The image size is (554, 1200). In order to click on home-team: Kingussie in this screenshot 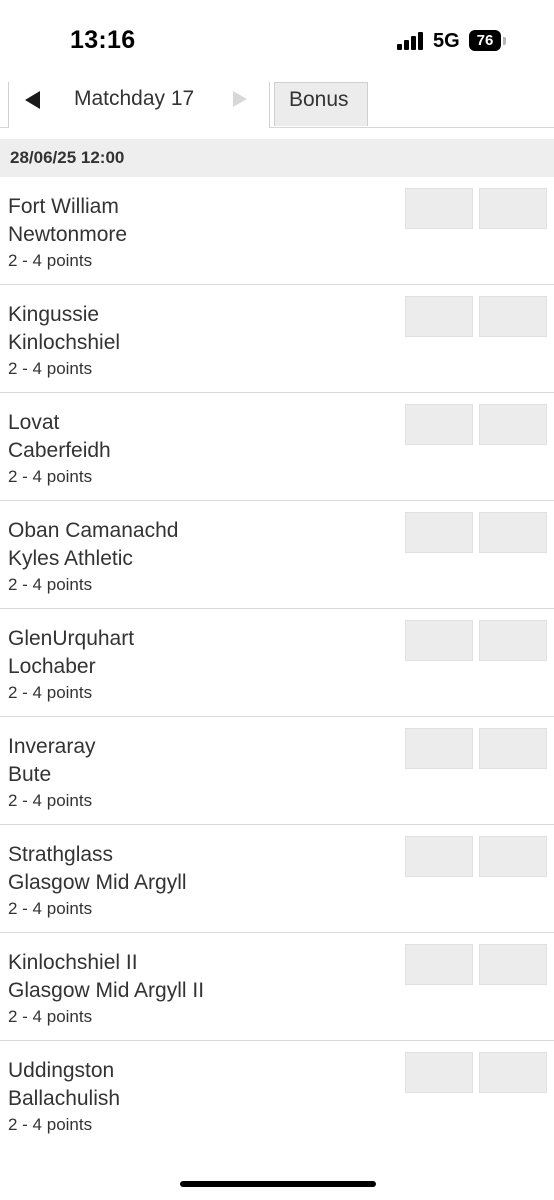, I will do `click(54, 314)`.